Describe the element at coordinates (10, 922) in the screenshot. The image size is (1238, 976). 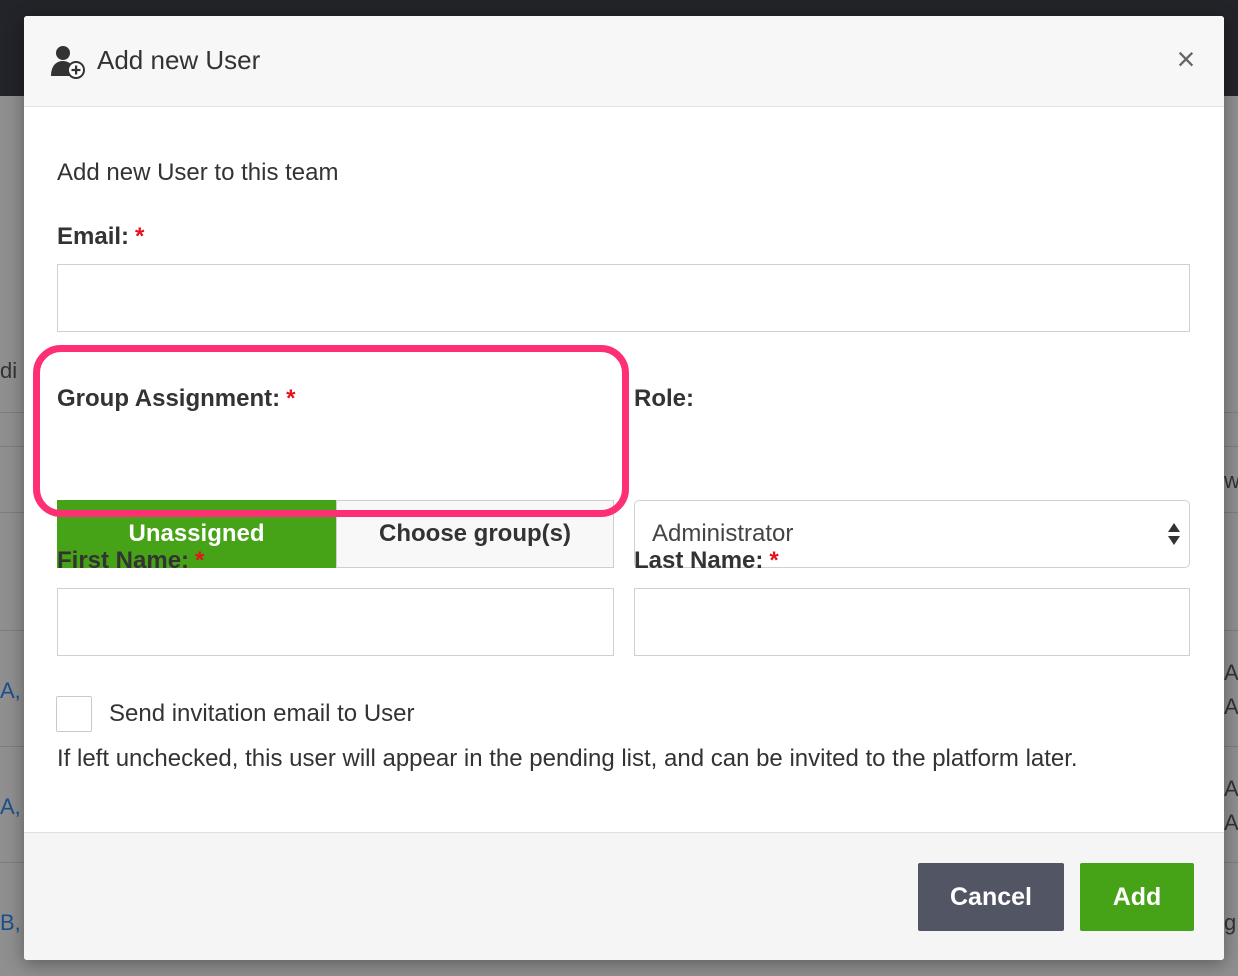
I see `background-text-fragment: B,` at that location.